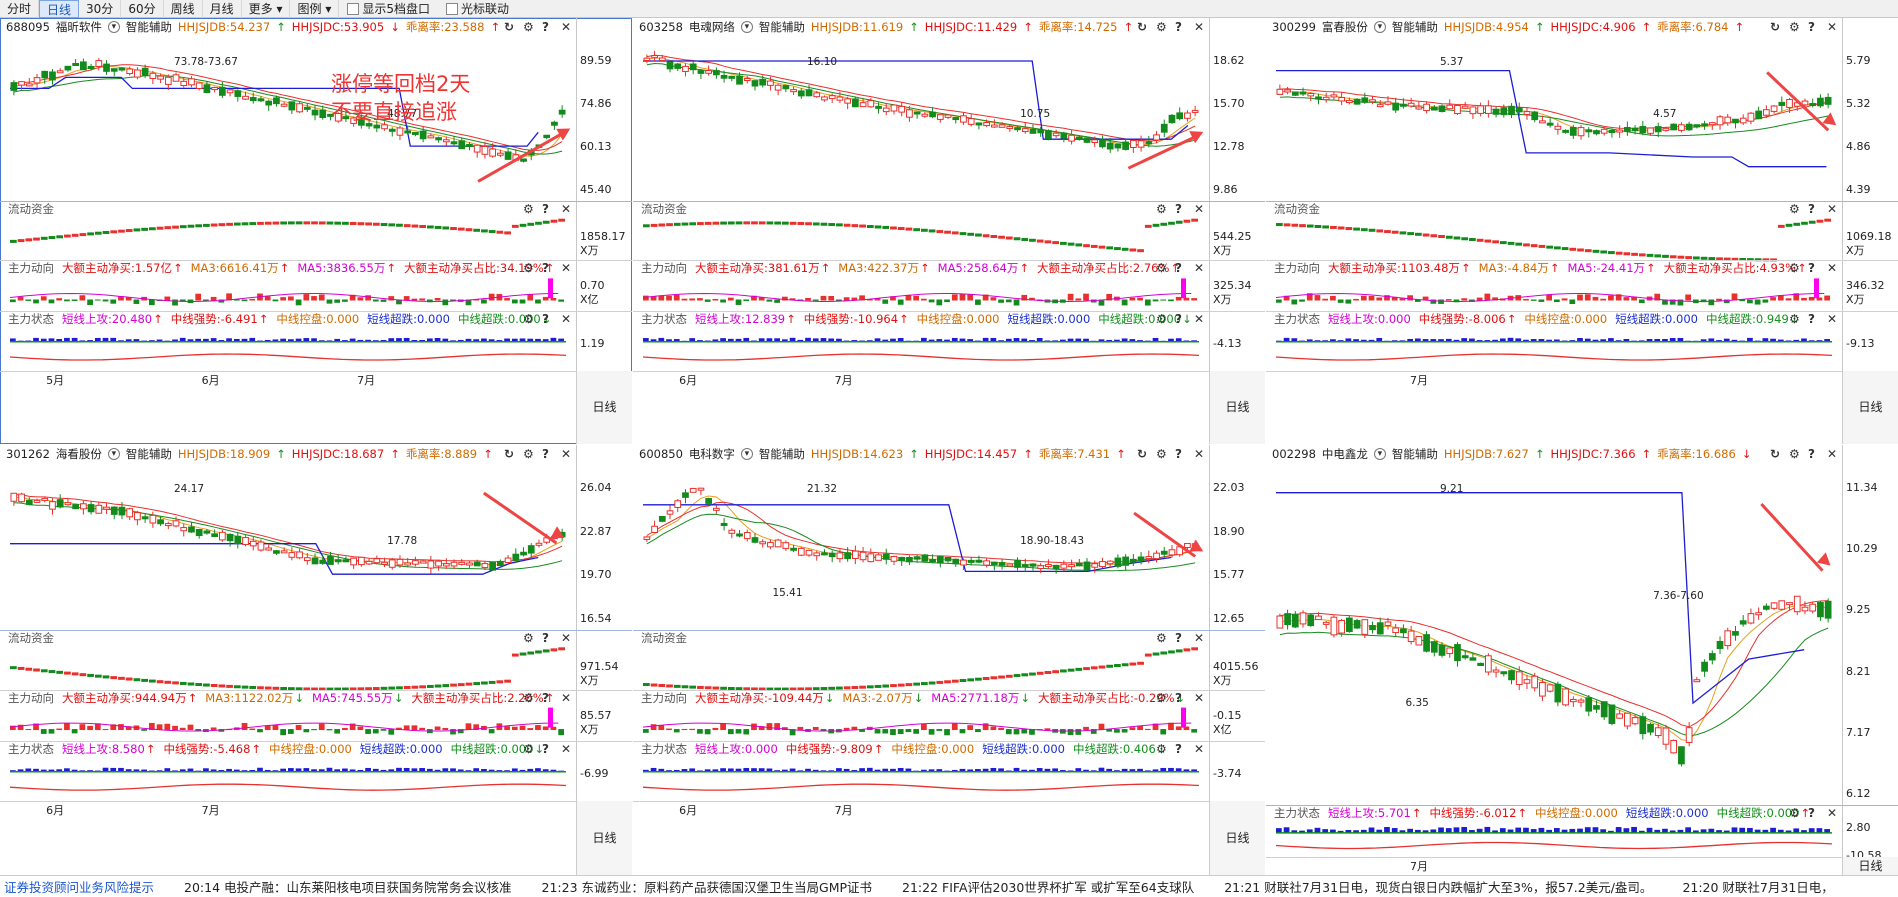  Describe the element at coordinates (315, 9) in the screenshot. I see `toolbar-item-7: 图例 ▾` at that location.